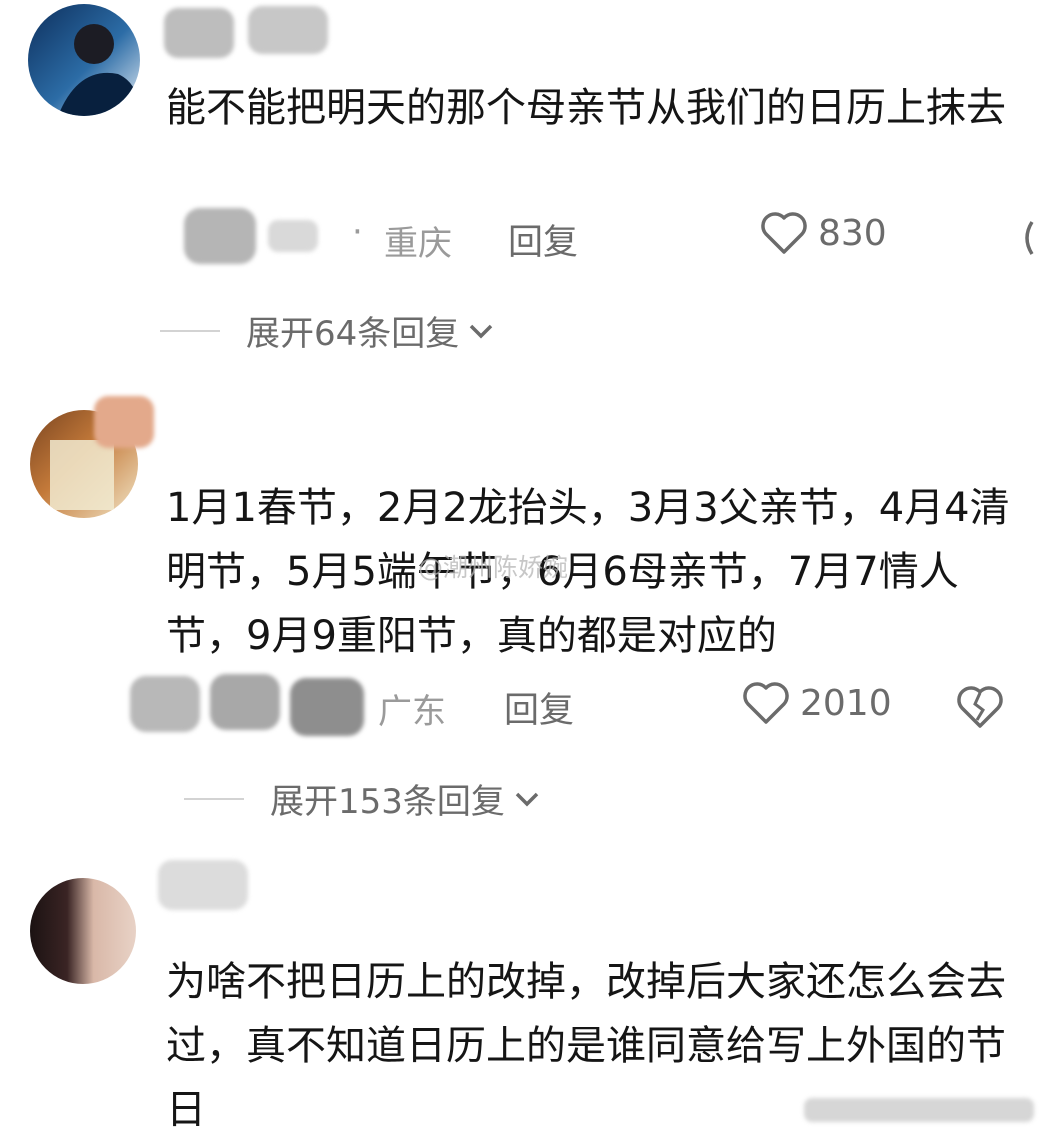  What do you see at coordinates (1029, 238) in the screenshot?
I see `dislike-icon-partial` at bounding box center [1029, 238].